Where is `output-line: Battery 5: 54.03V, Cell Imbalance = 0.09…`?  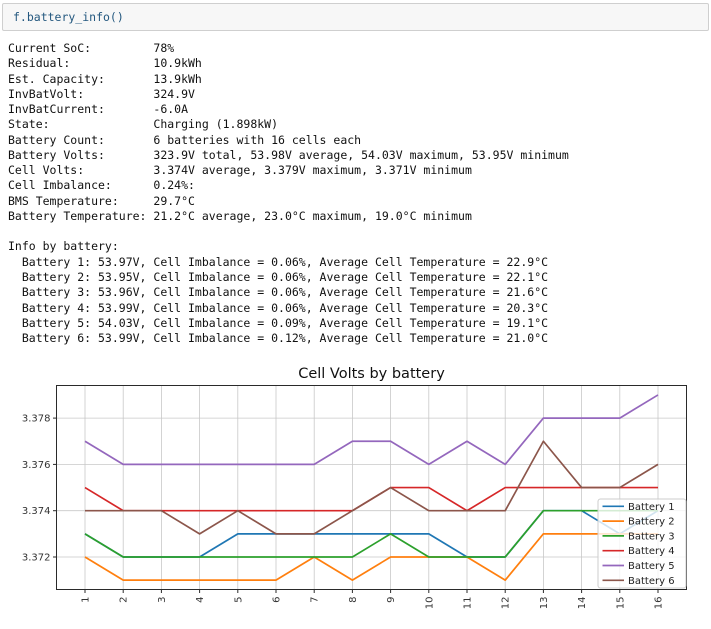
output-line: Battery 5: 54.03V, Cell Imbalance = 0.09… is located at coordinates (278, 322).